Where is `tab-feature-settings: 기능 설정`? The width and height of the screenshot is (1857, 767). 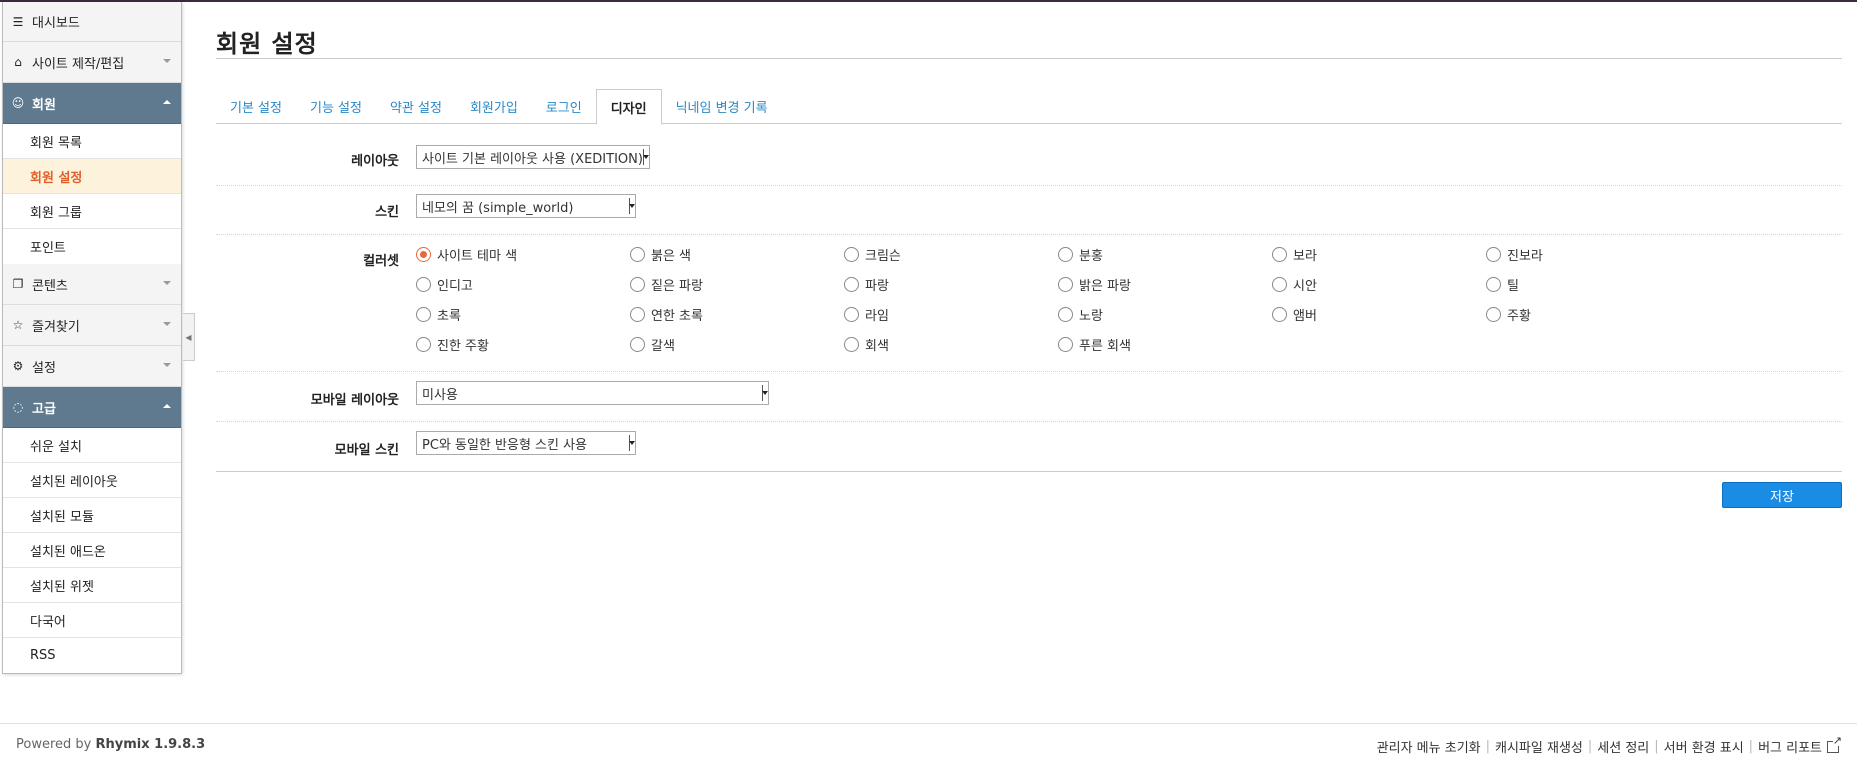
tab-feature-settings: 기능 설정 is located at coordinates (336, 106).